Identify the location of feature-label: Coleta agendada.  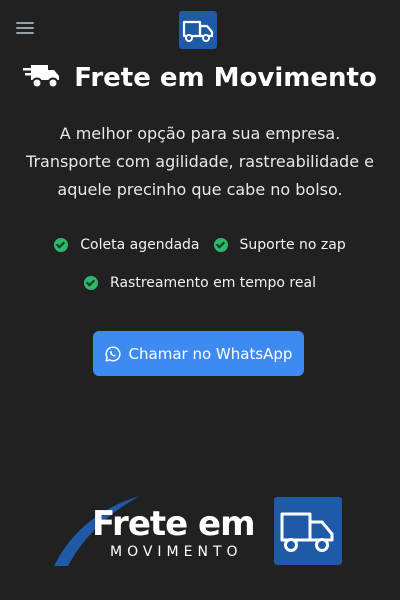
(140, 245).